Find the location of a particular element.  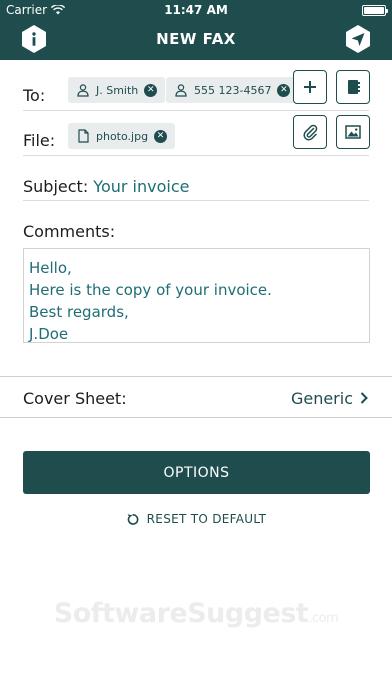

status-bar: Carrier 11:47 AM is located at coordinates (196, 10).